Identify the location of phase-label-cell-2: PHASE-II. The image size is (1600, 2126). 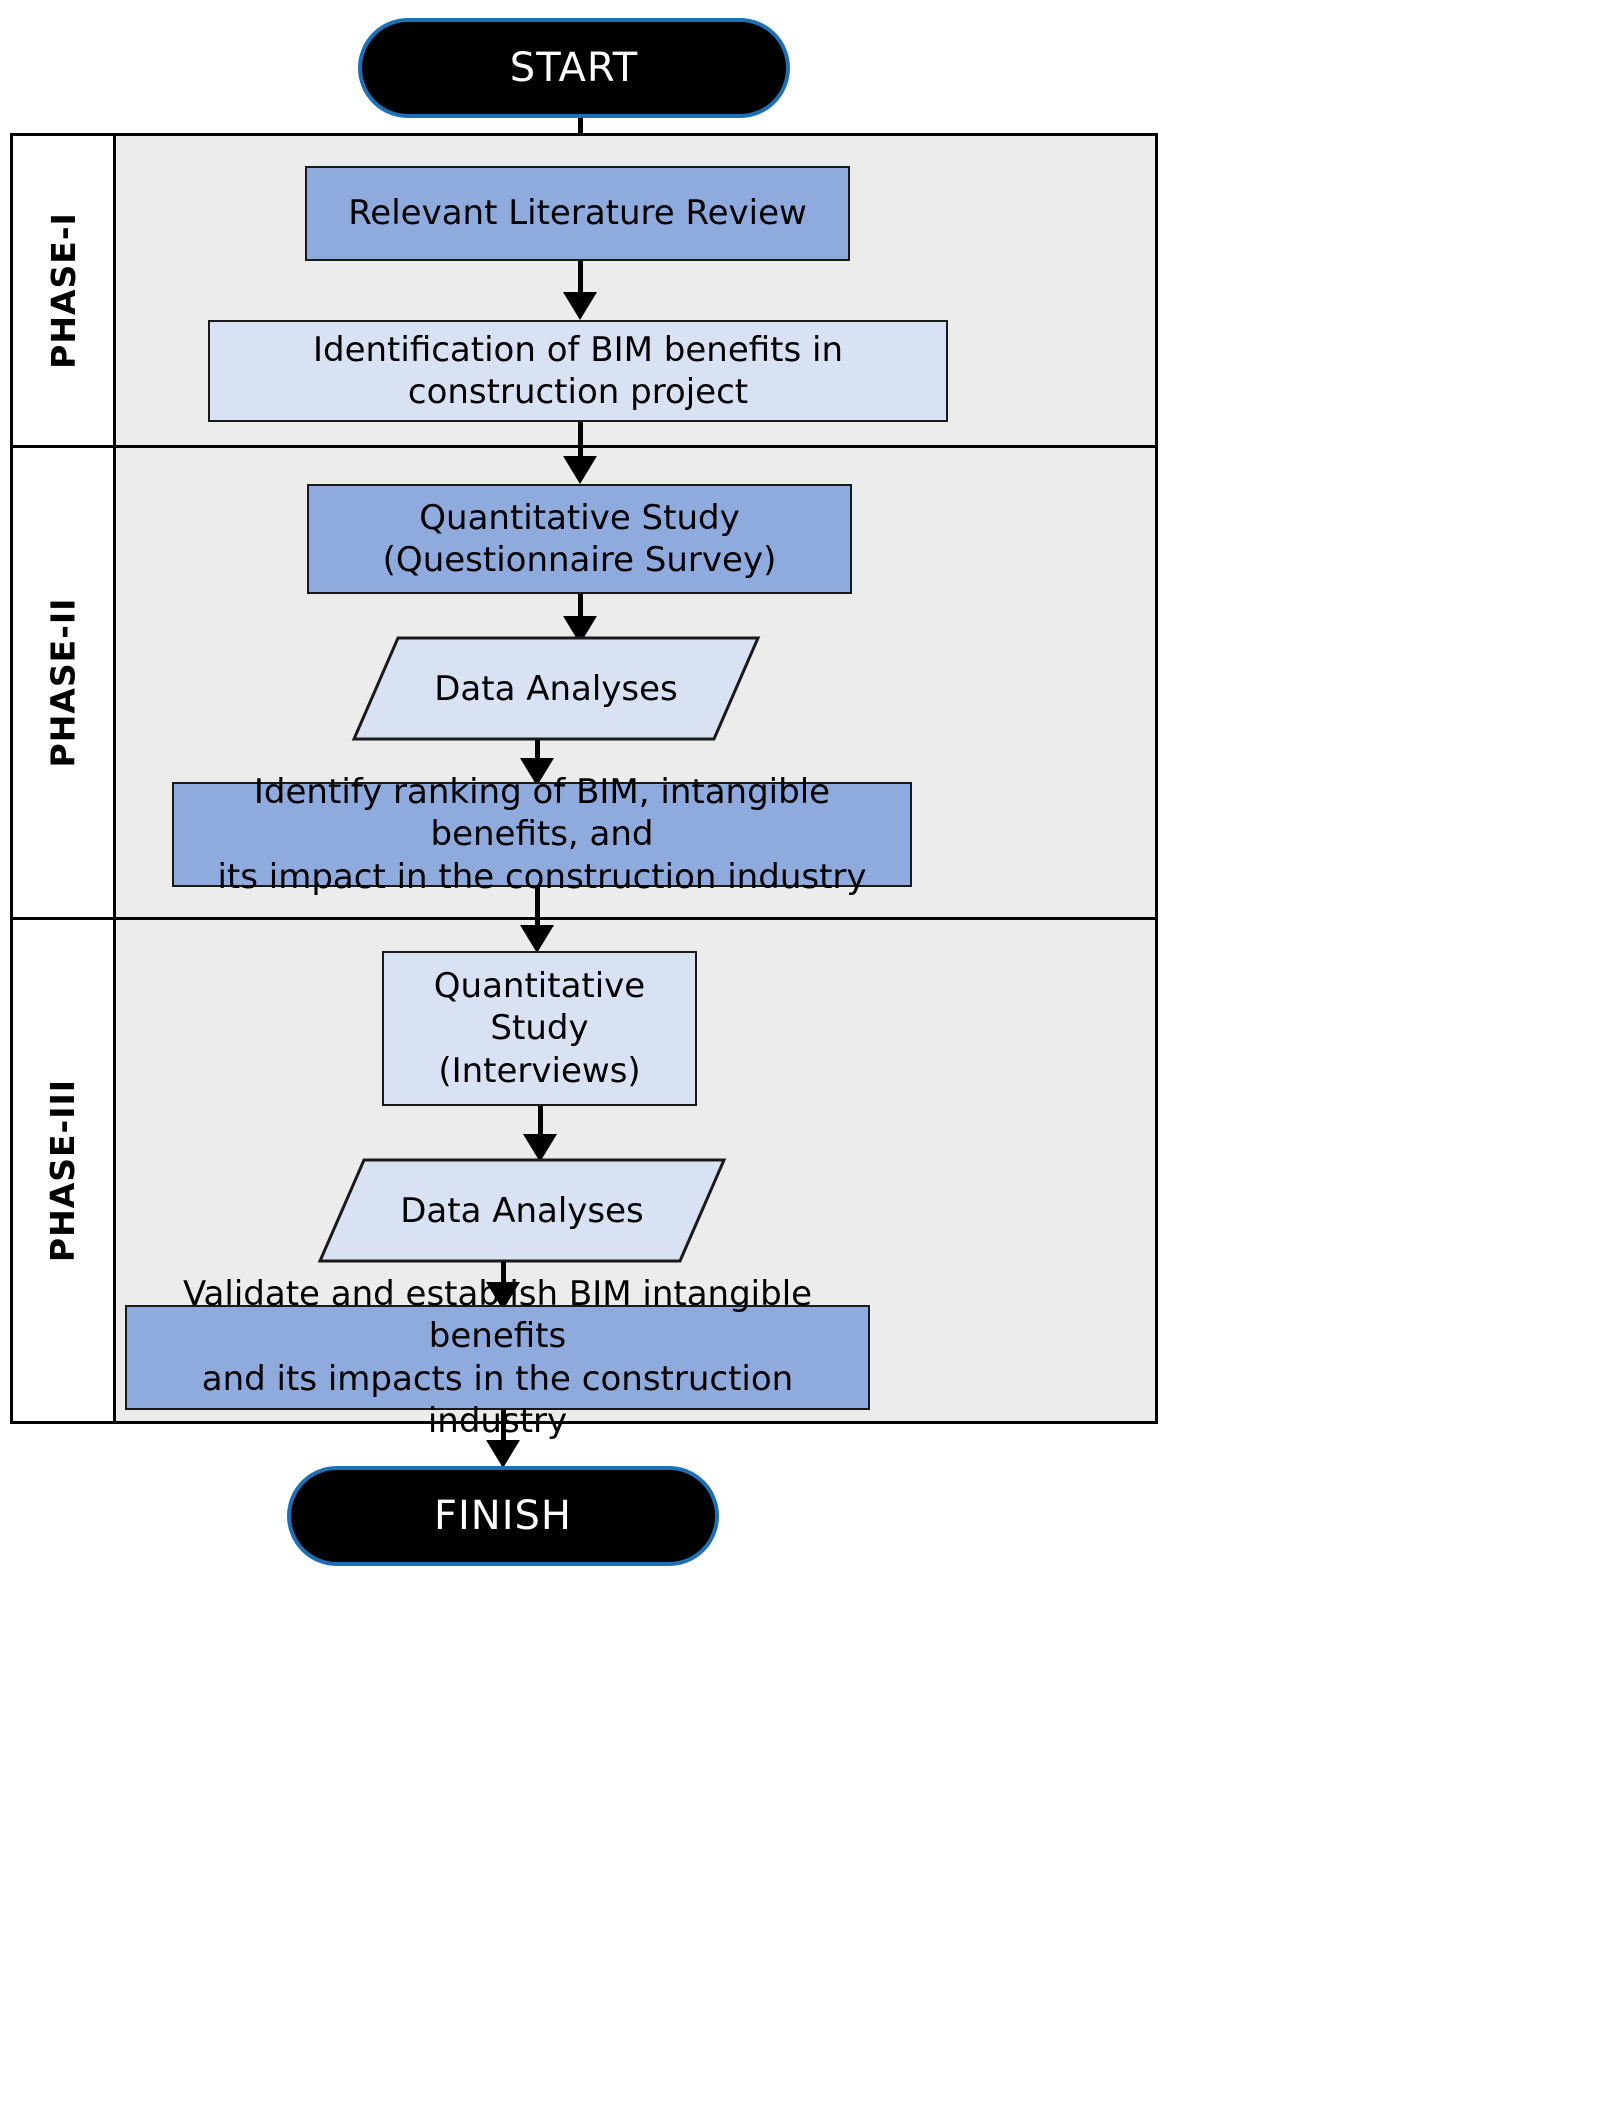
(63, 682).